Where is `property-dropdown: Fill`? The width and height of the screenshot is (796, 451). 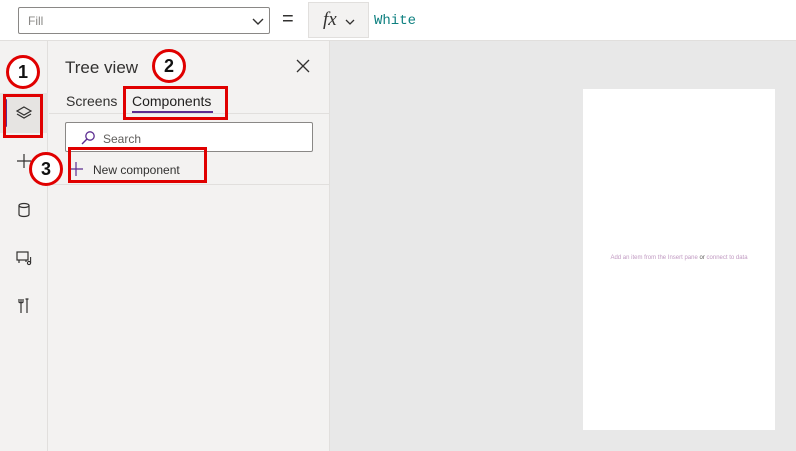
property-dropdown: Fill is located at coordinates (144, 20).